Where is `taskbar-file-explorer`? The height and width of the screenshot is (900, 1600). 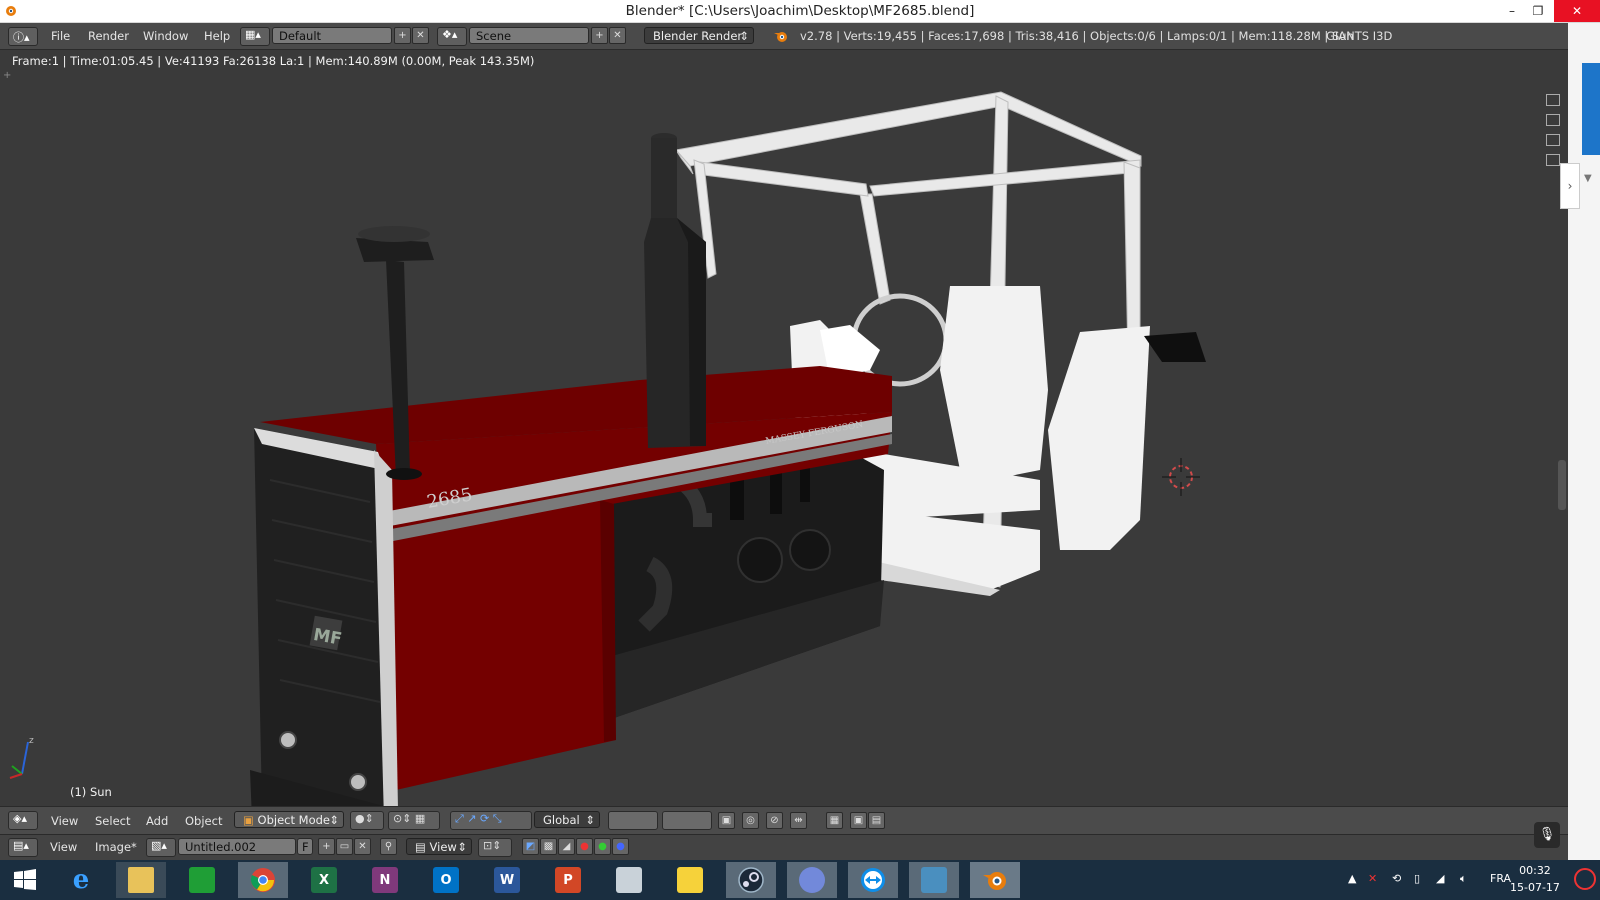 taskbar-file-explorer is located at coordinates (141, 880).